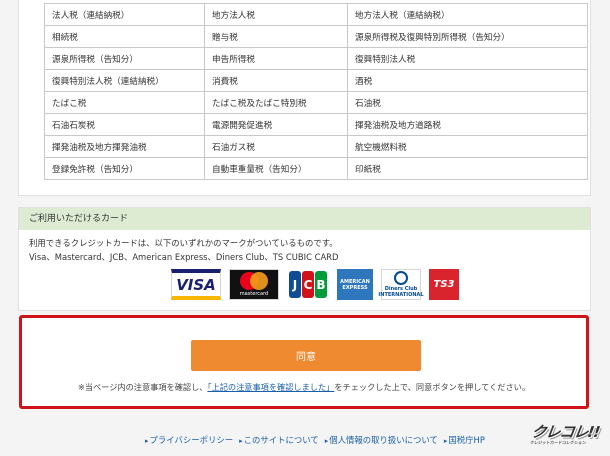  I want to click on table-cell: 揮発油税及地方道路税, so click(467, 124).